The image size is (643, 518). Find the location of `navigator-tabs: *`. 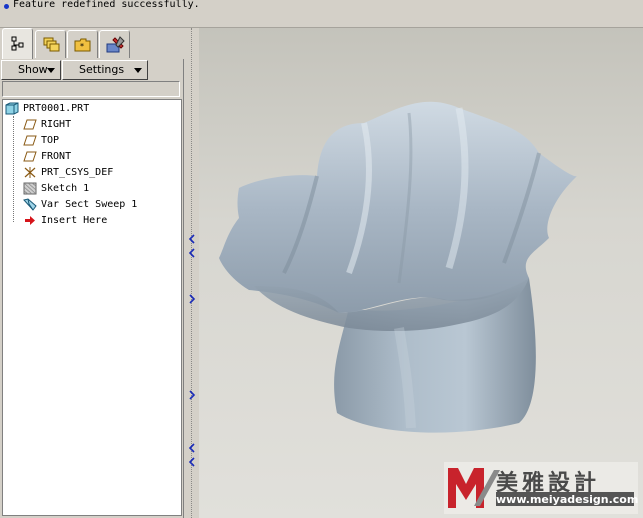

navigator-tabs: * is located at coordinates (93, 44).